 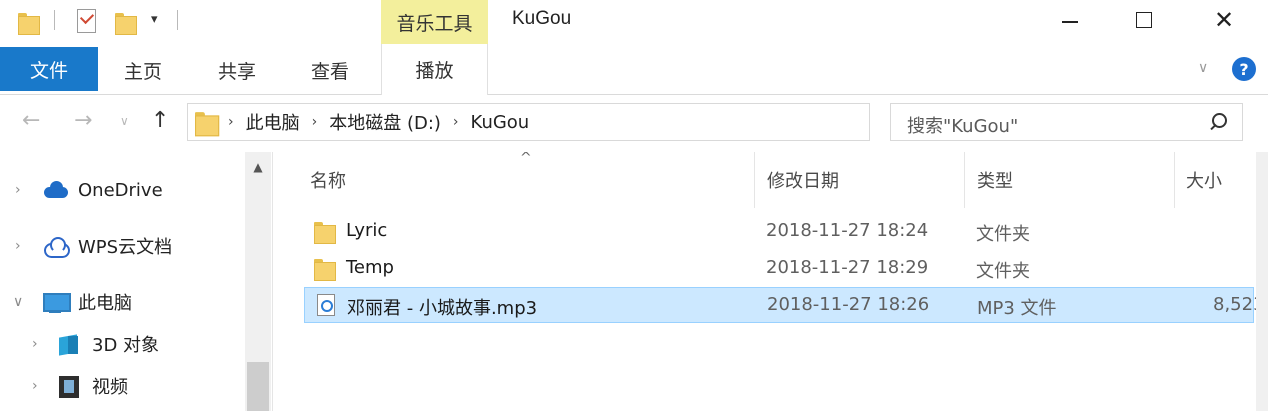 I want to click on file-row: Temp 2018-11-27 18:29 文件夹, so click(x=779, y=269).